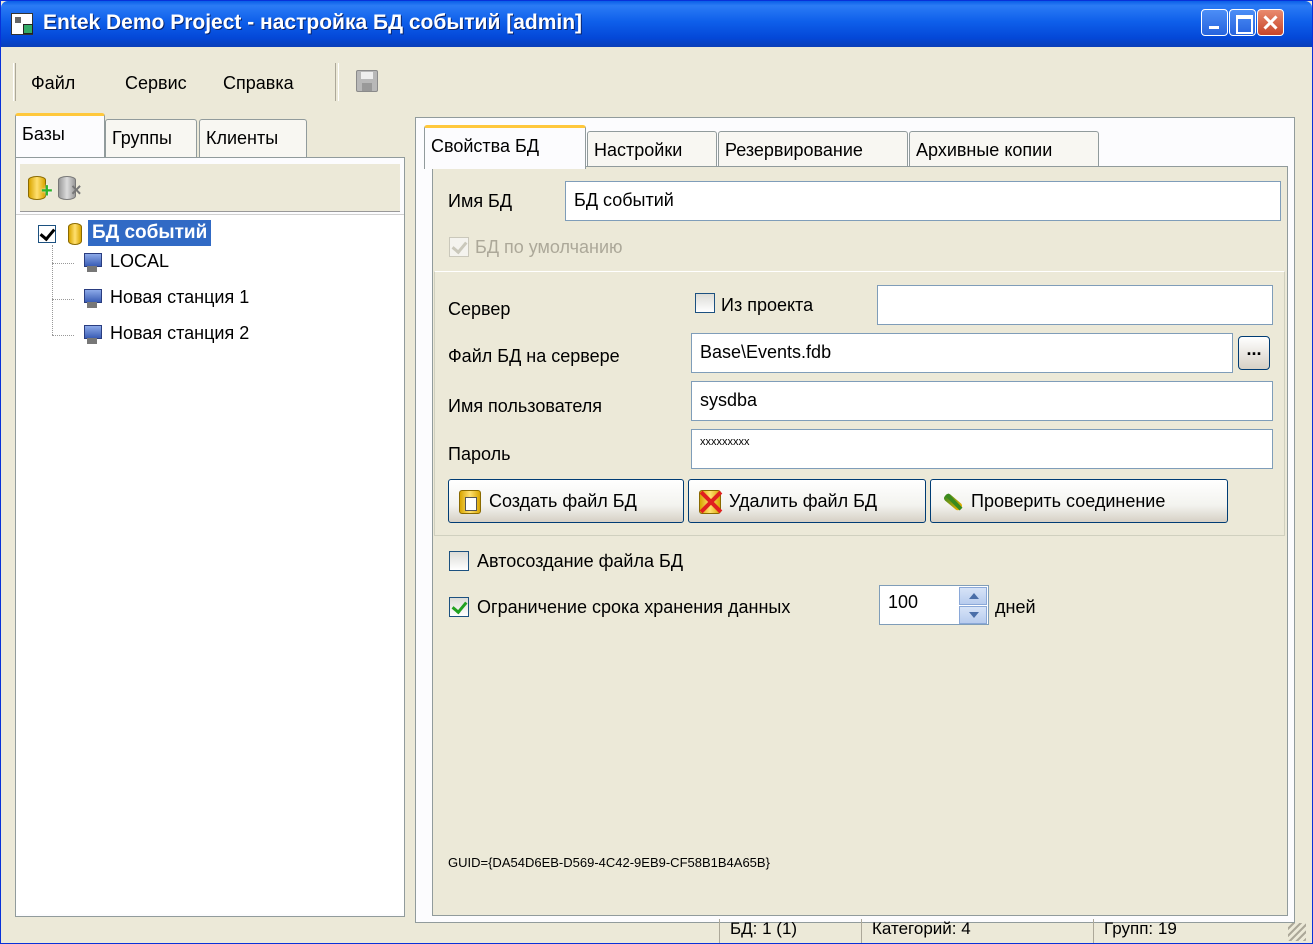 This screenshot has width=1313, height=944. Describe the element at coordinates (253, 138) in the screenshot. I see `tab-clients: Клиенты` at that location.